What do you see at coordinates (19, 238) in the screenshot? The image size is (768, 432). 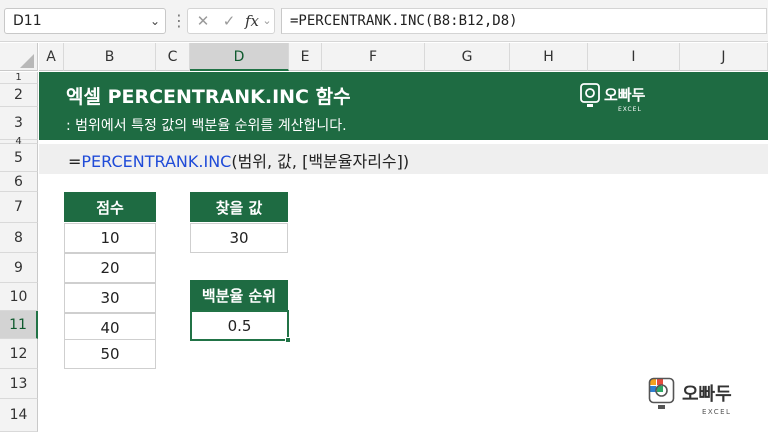 I see `row-header-8: 8` at bounding box center [19, 238].